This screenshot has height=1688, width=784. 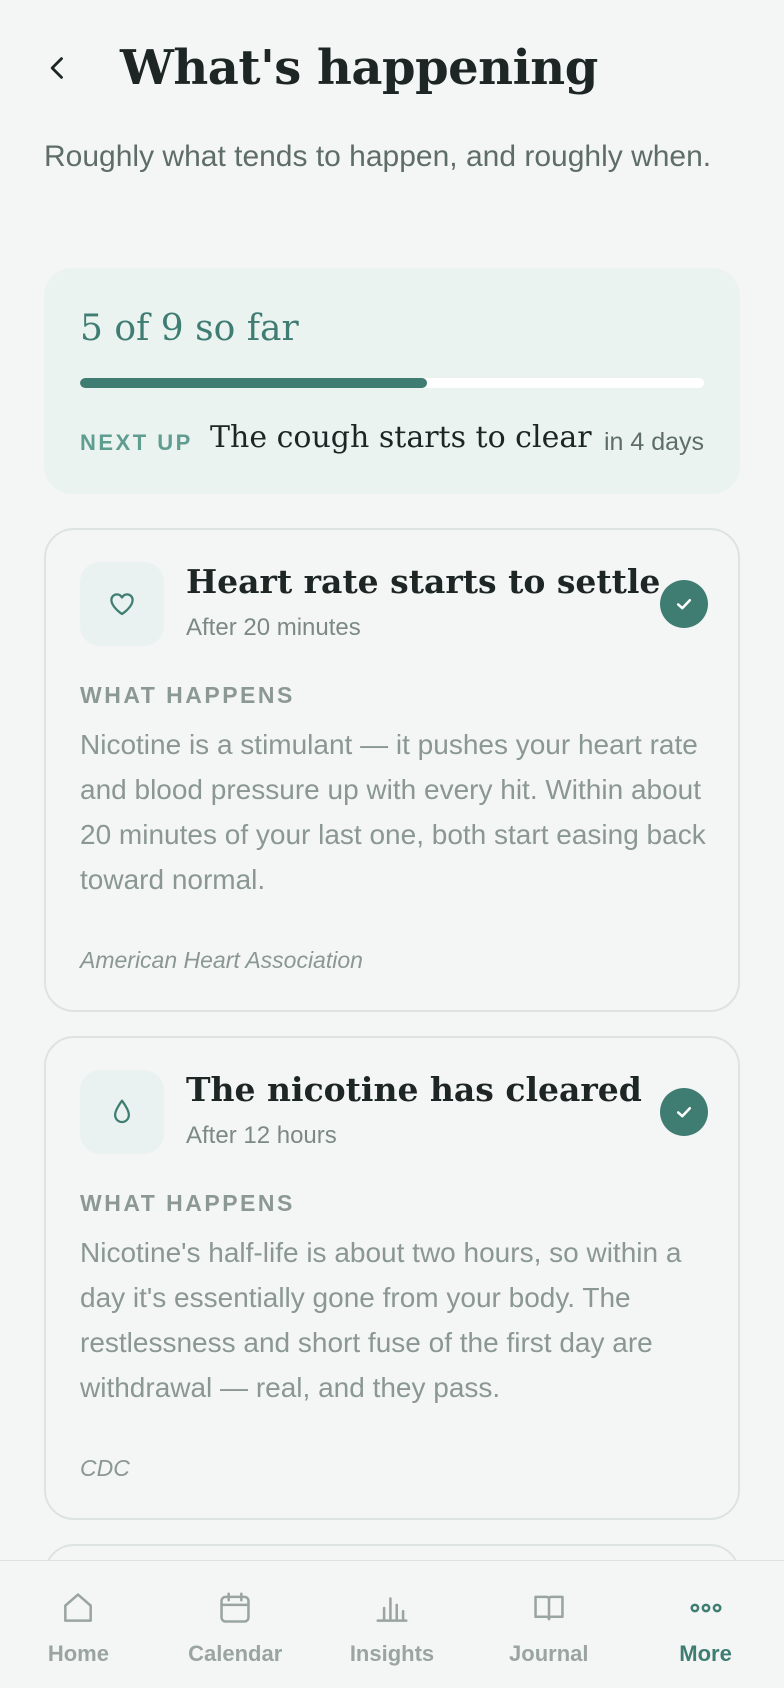 I want to click on more-dots-icon, so click(x=706, y=1608).